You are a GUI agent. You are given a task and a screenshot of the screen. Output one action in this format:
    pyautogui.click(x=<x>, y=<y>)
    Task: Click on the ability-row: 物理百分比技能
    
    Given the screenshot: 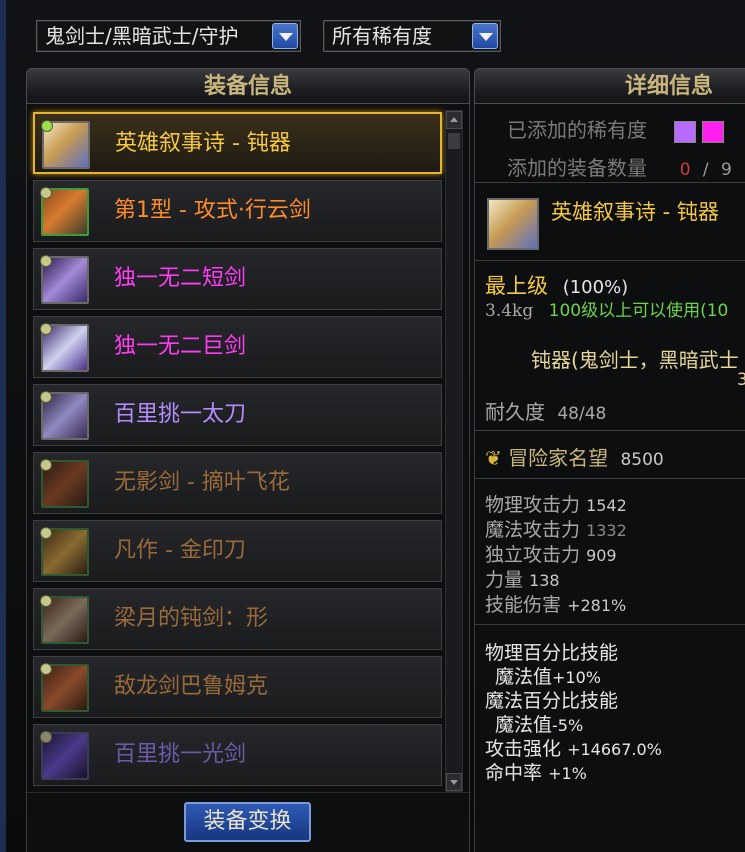 What is the action you would take?
    pyautogui.click(x=551, y=651)
    